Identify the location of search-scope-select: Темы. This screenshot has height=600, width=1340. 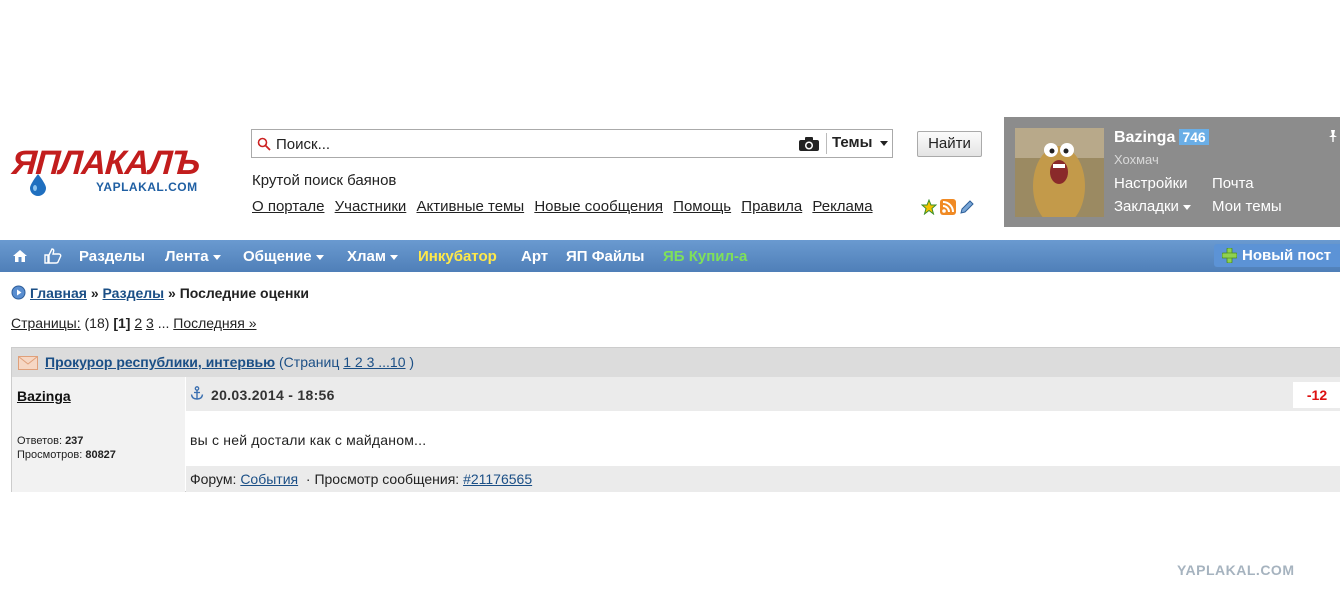
(860, 144).